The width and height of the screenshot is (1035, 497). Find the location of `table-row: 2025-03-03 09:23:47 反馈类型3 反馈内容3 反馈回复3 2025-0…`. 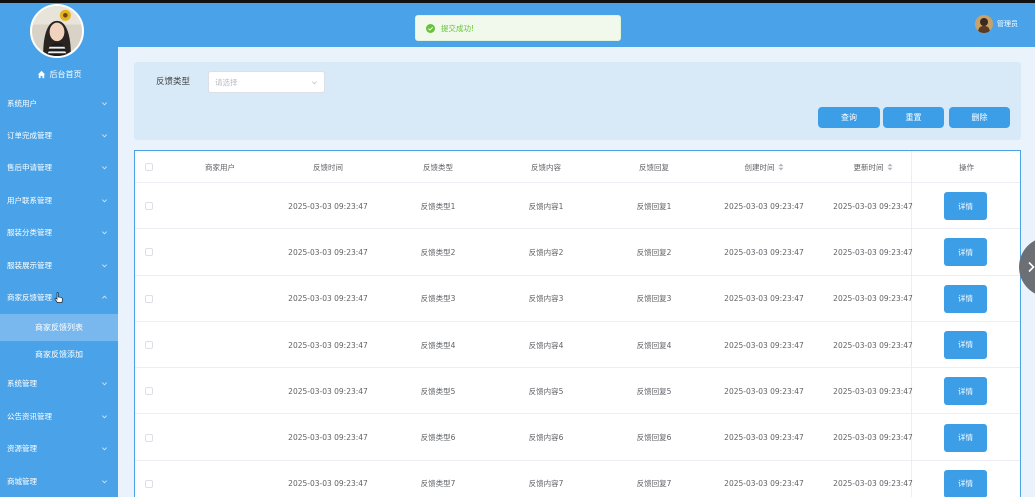

table-row: 2025-03-03 09:23:47 反馈类型3 反馈内容3 反馈回复3 2025-0… is located at coordinates (577, 299).